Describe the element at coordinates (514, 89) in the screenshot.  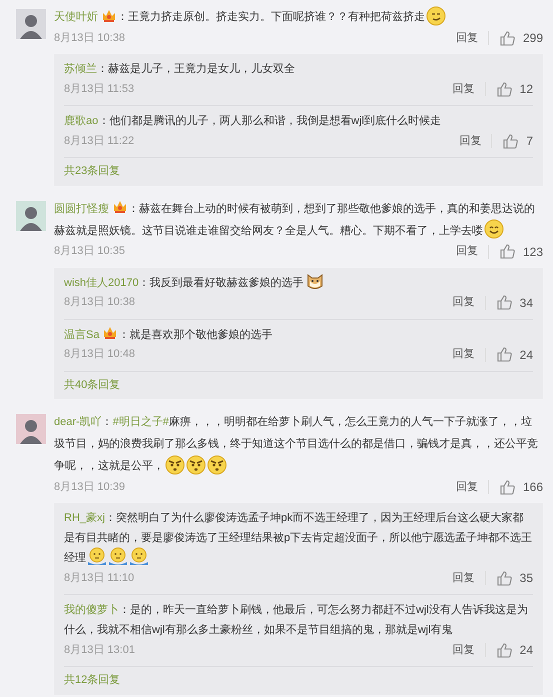
I see `like-button: 12` at that location.